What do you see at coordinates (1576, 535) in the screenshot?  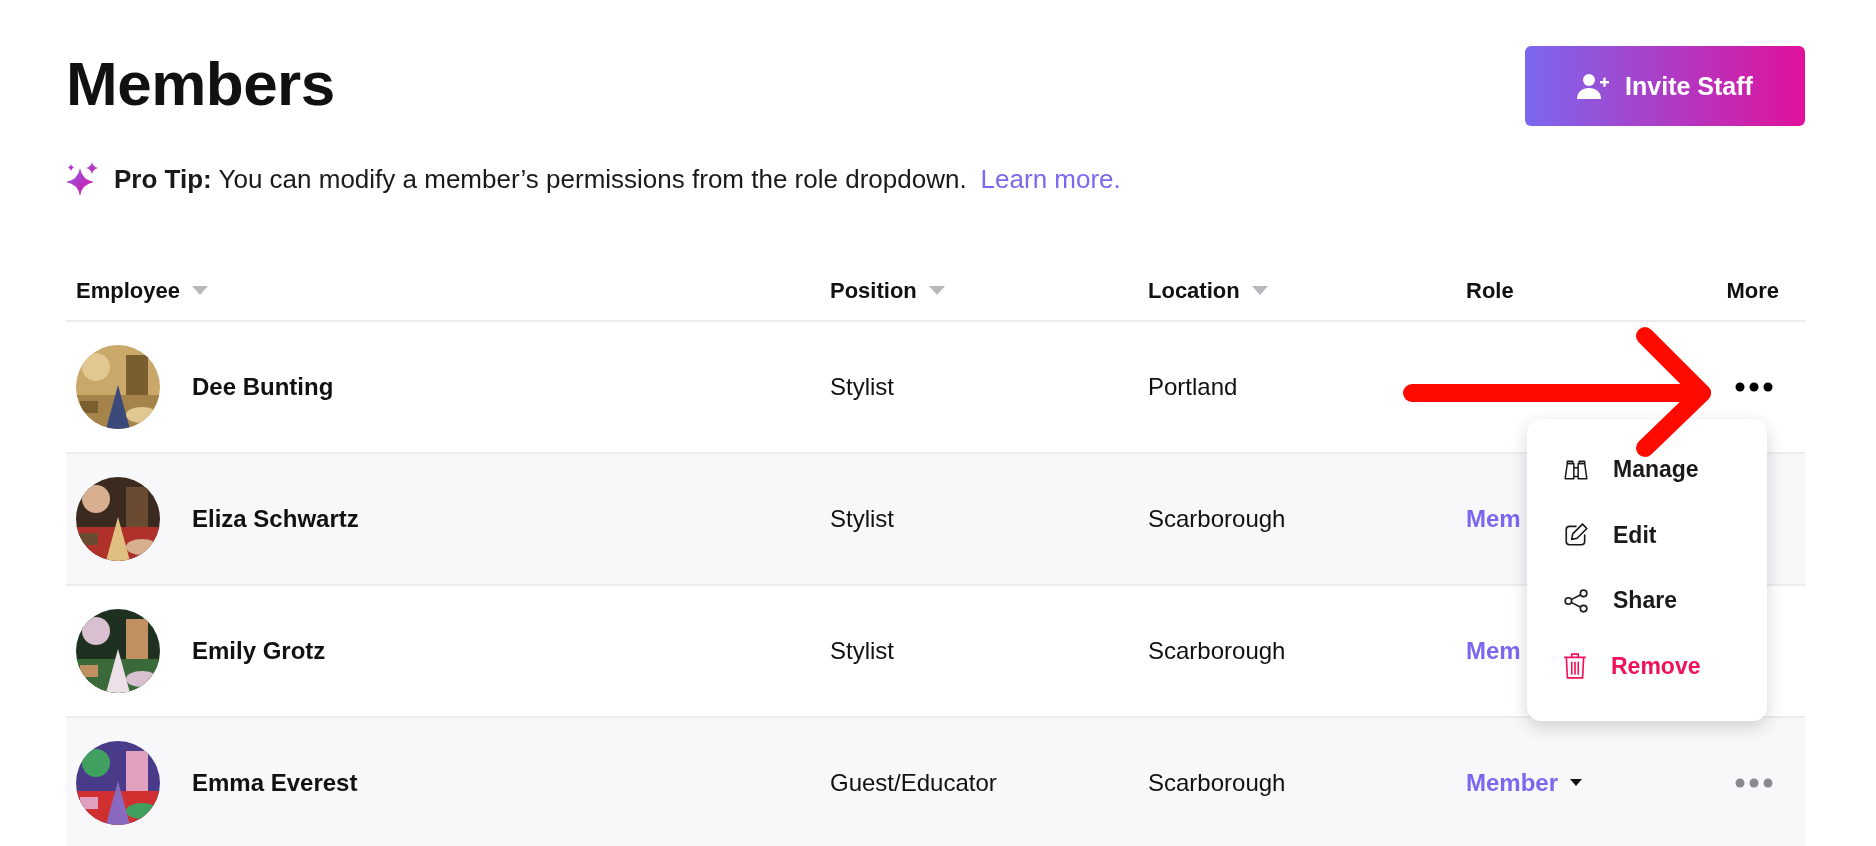 I see `edit-icon` at bounding box center [1576, 535].